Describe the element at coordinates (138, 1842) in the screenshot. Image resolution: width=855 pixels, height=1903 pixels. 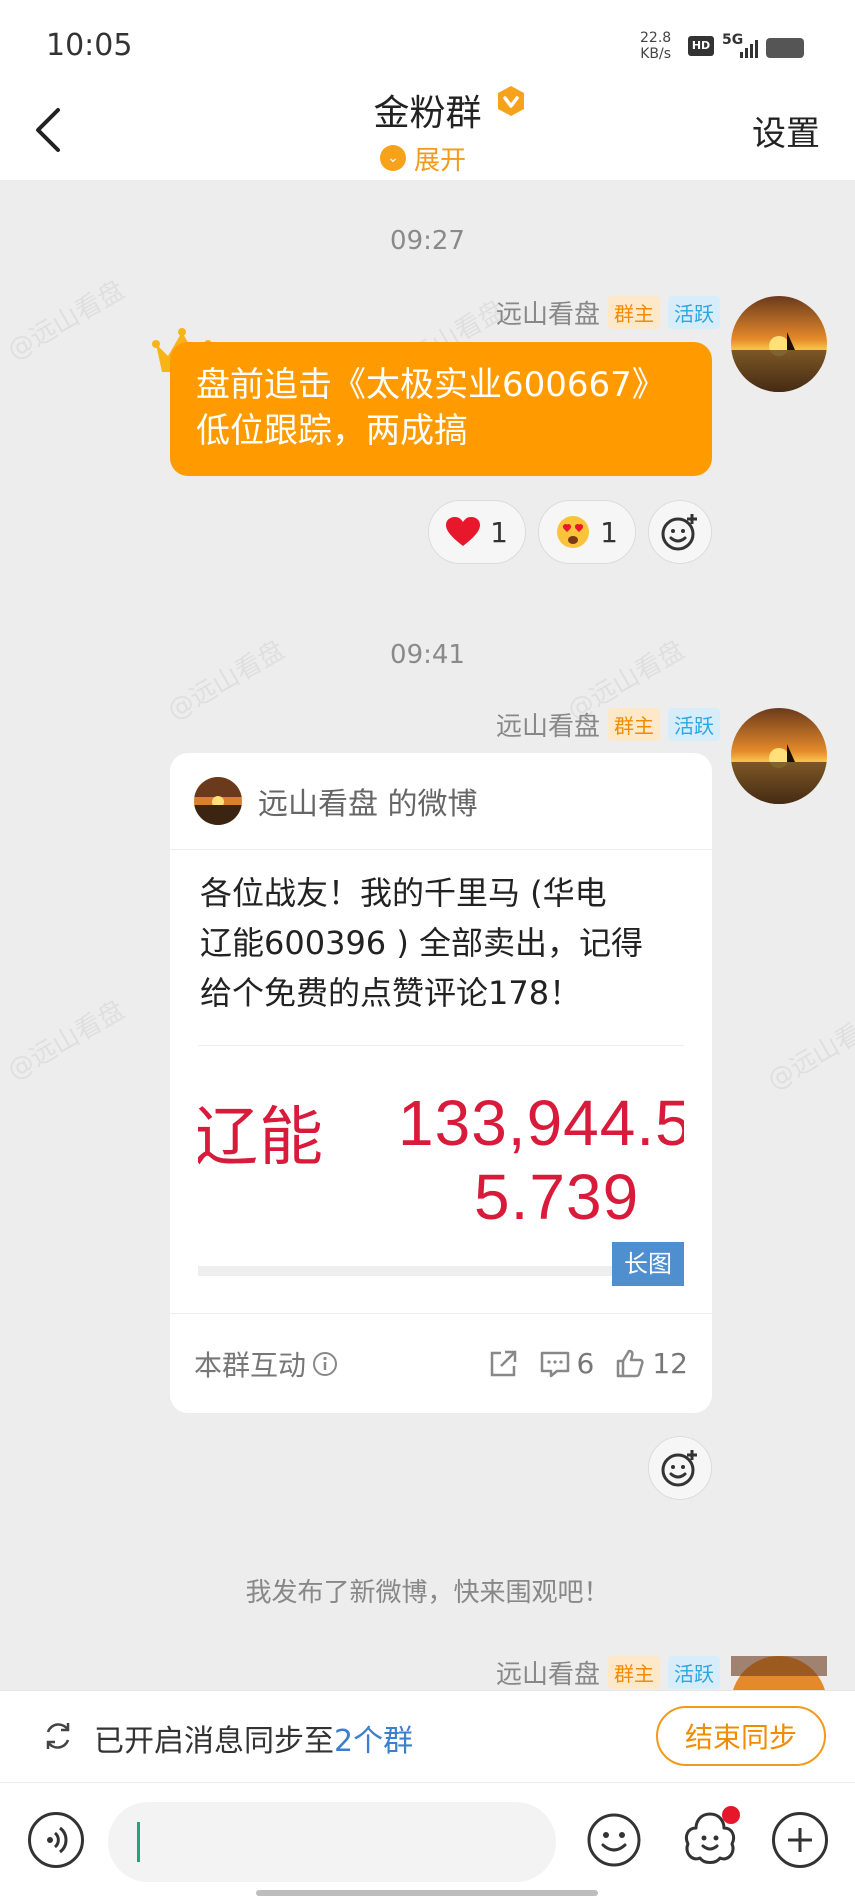
I see `text-cursor` at that location.